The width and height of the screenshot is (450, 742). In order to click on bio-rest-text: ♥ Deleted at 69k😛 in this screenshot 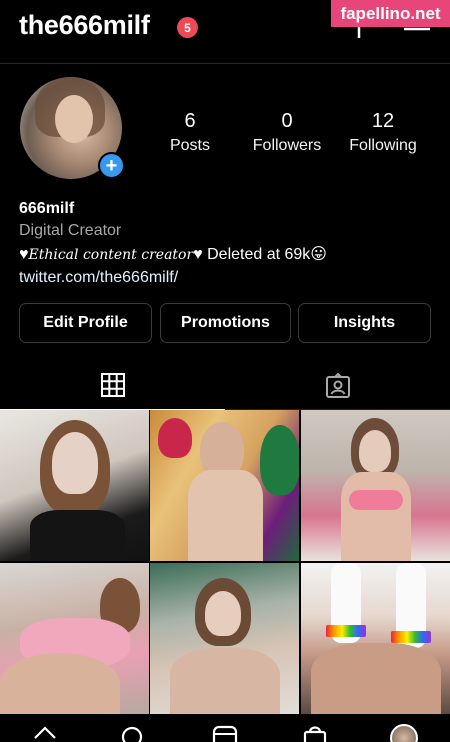, I will do `click(260, 254)`.